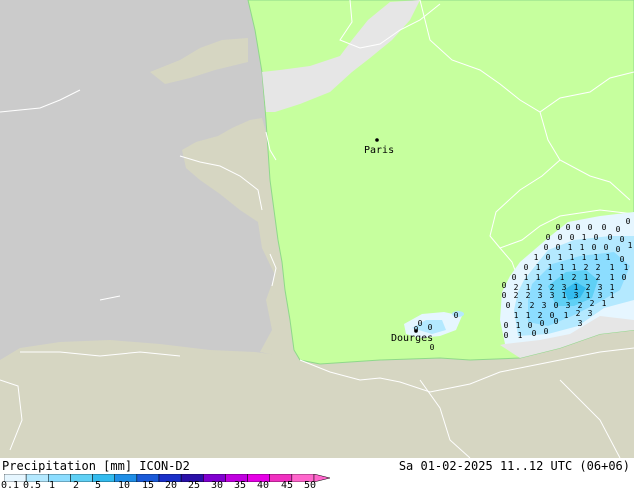  Describe the element at coordinates (96, 466) in the screenshot. I see `product-title: Precipitation [mm] ICON-D2` at that location.